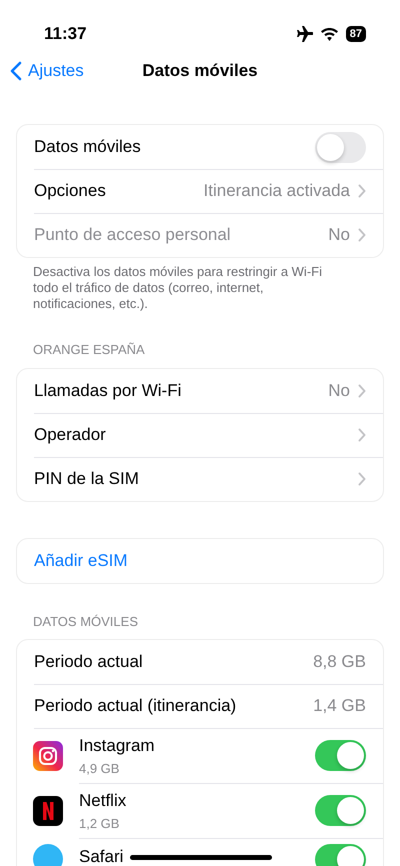  What do you see at coordinates (101, 856) in the screenshot?
I see `app-name: Safari` at bounding box center [101, 856].